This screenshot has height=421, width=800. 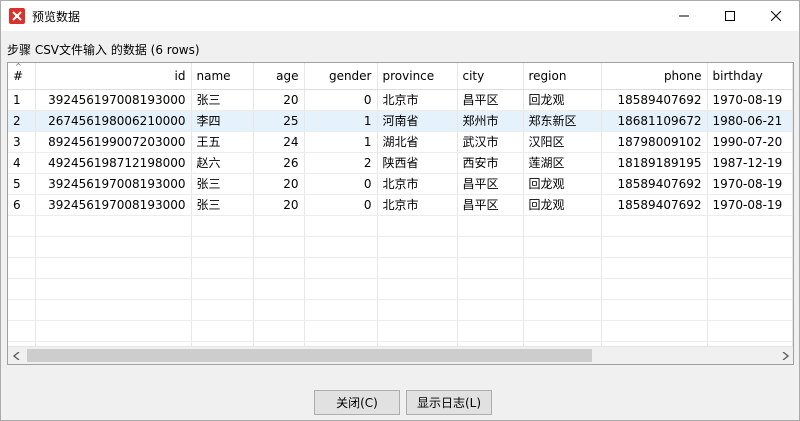 What do you see at coordinates (750, 142) in the screenshot?
I see `cell-birthday: 1990-07-20` at bounding box center [750, 142].